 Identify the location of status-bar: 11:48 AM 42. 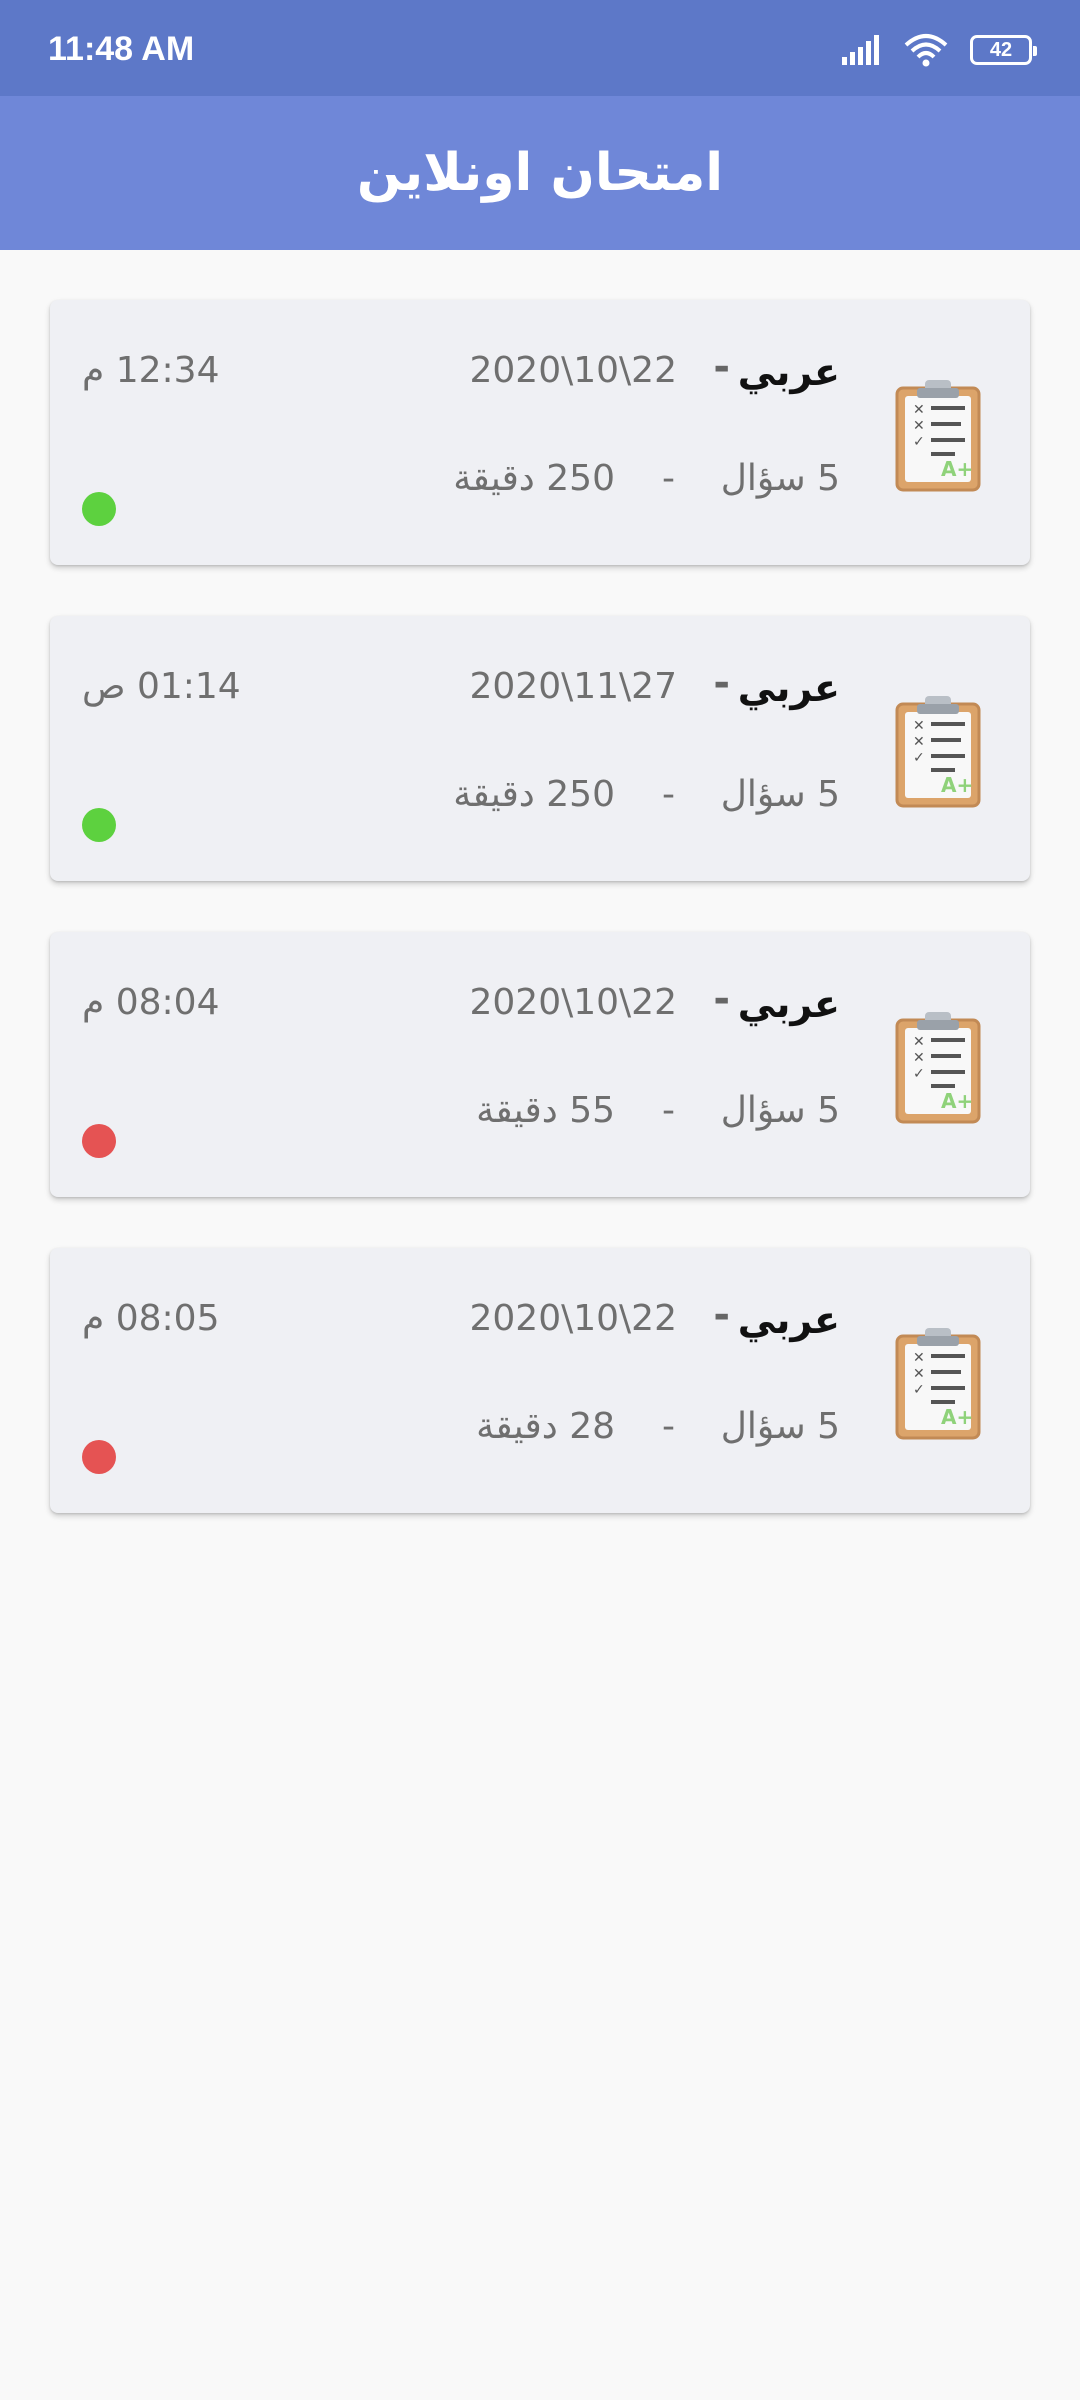
(540, 48).